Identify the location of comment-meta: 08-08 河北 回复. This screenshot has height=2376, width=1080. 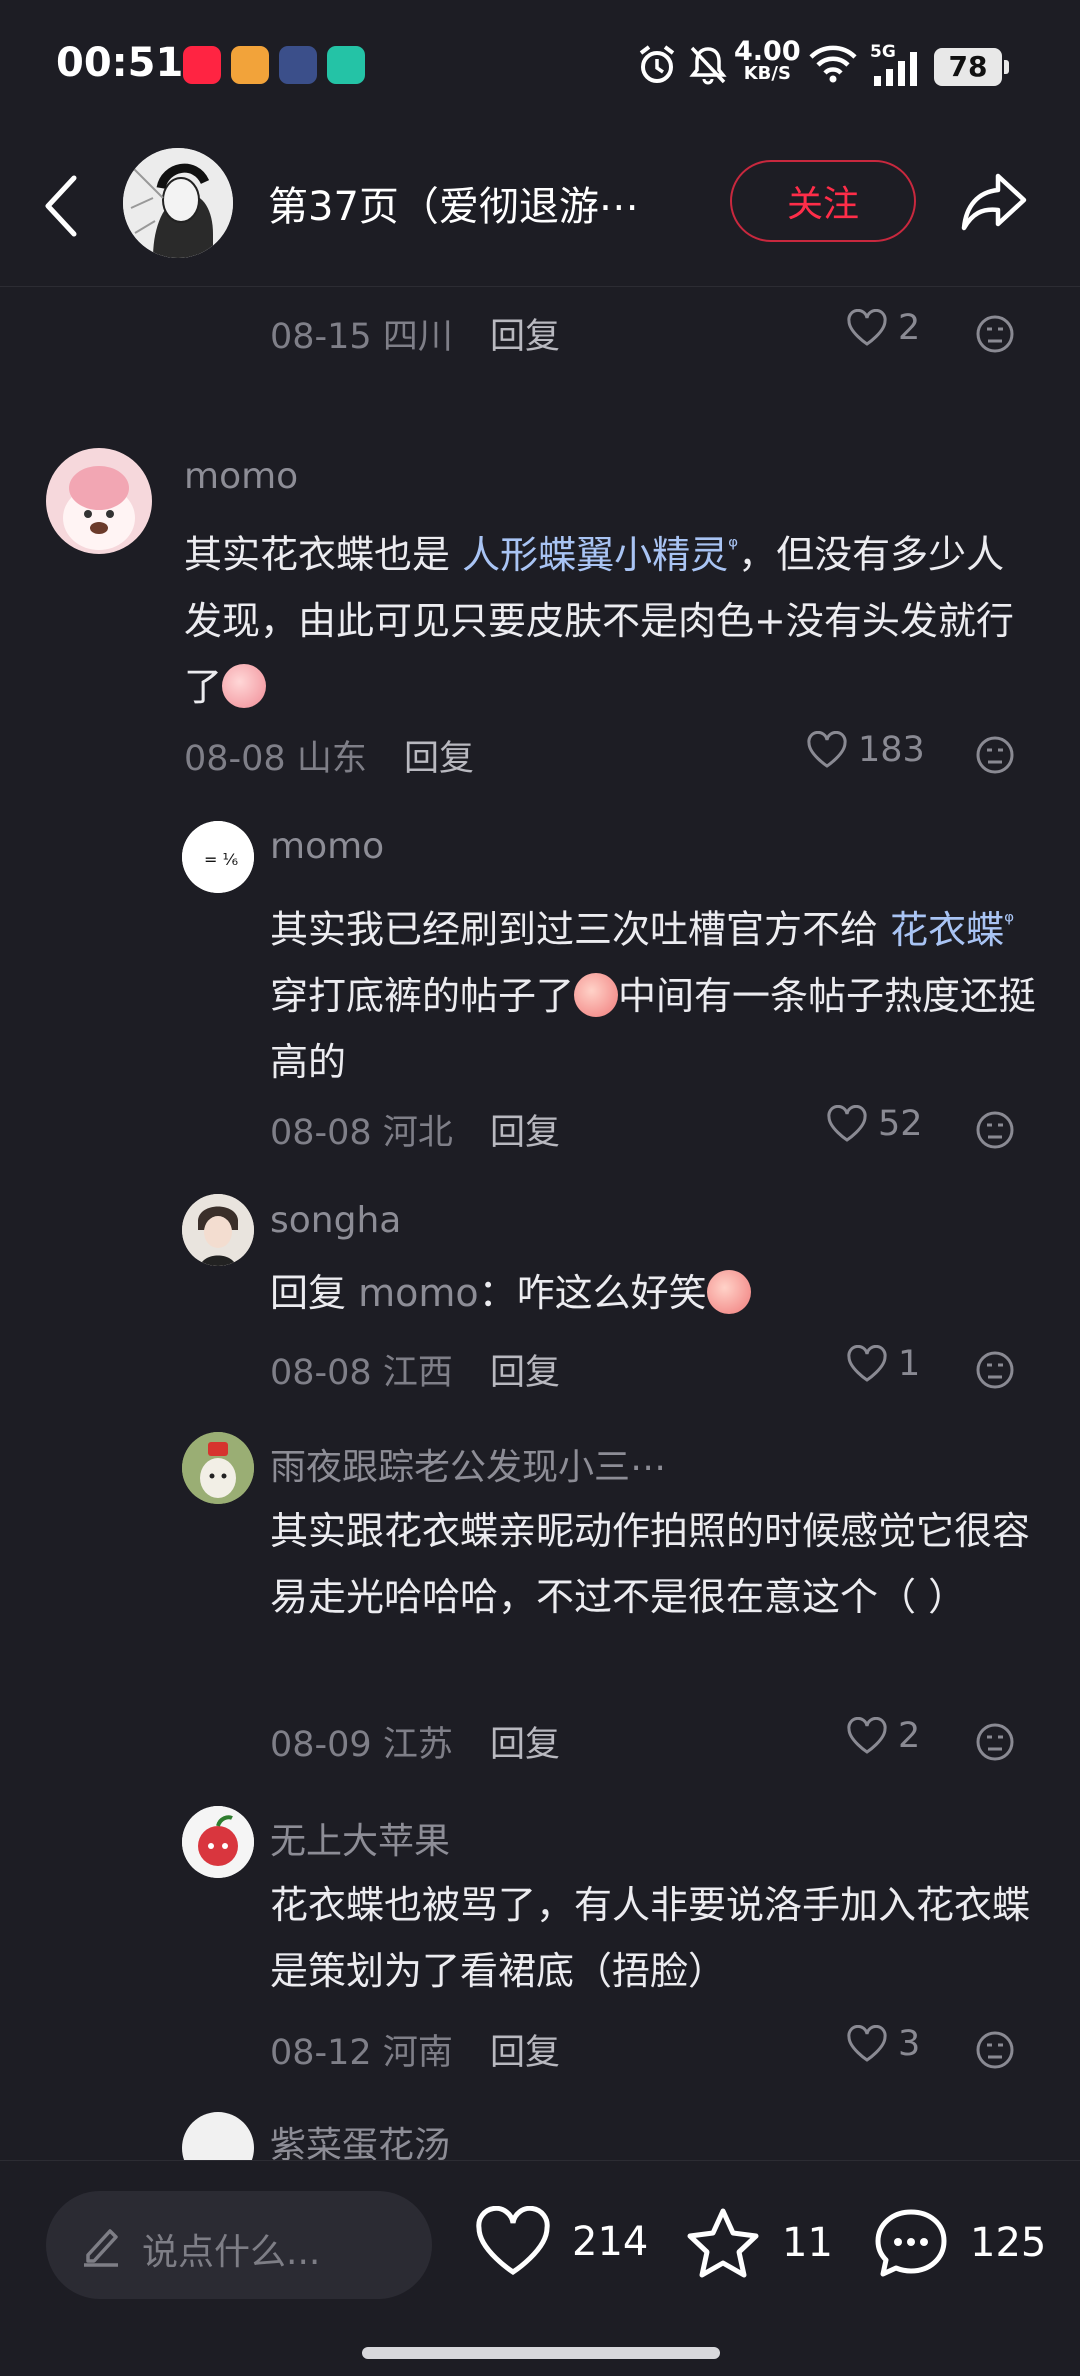
(415, 1129).